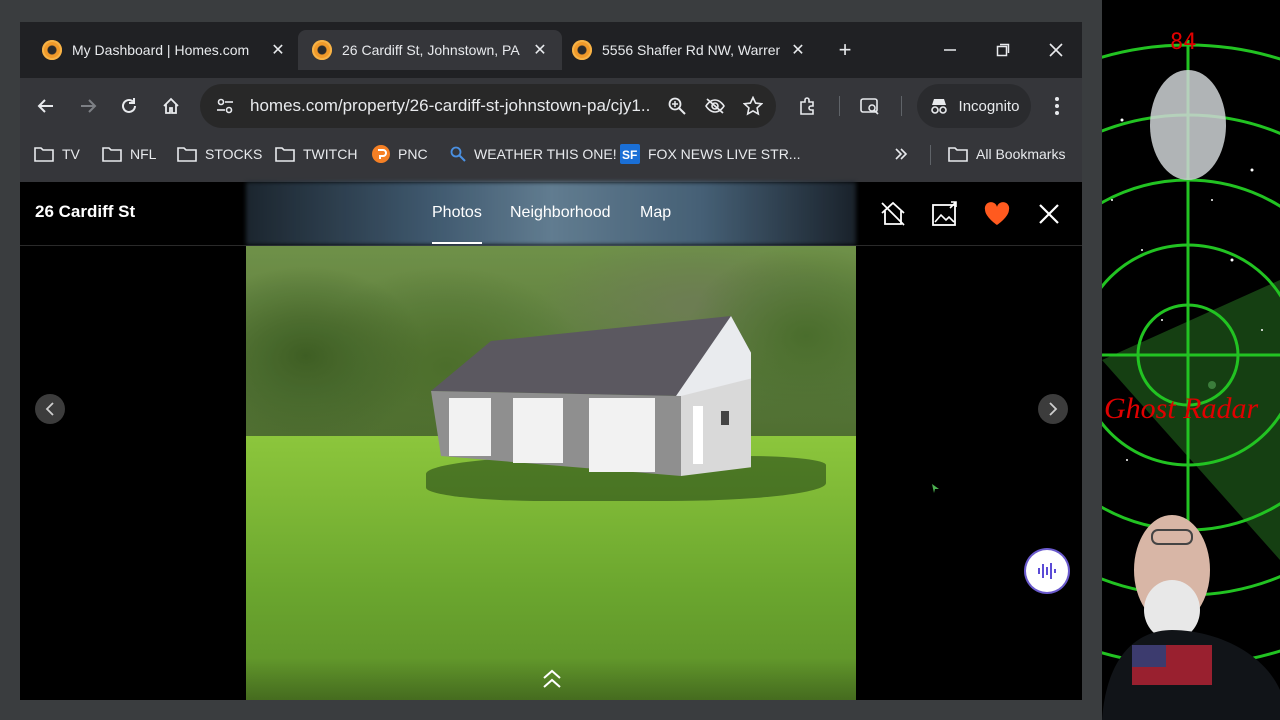 Image resolution: width=1280 pixels, height=720 pixels. I want to click on menu-button, so click(1057, 106).